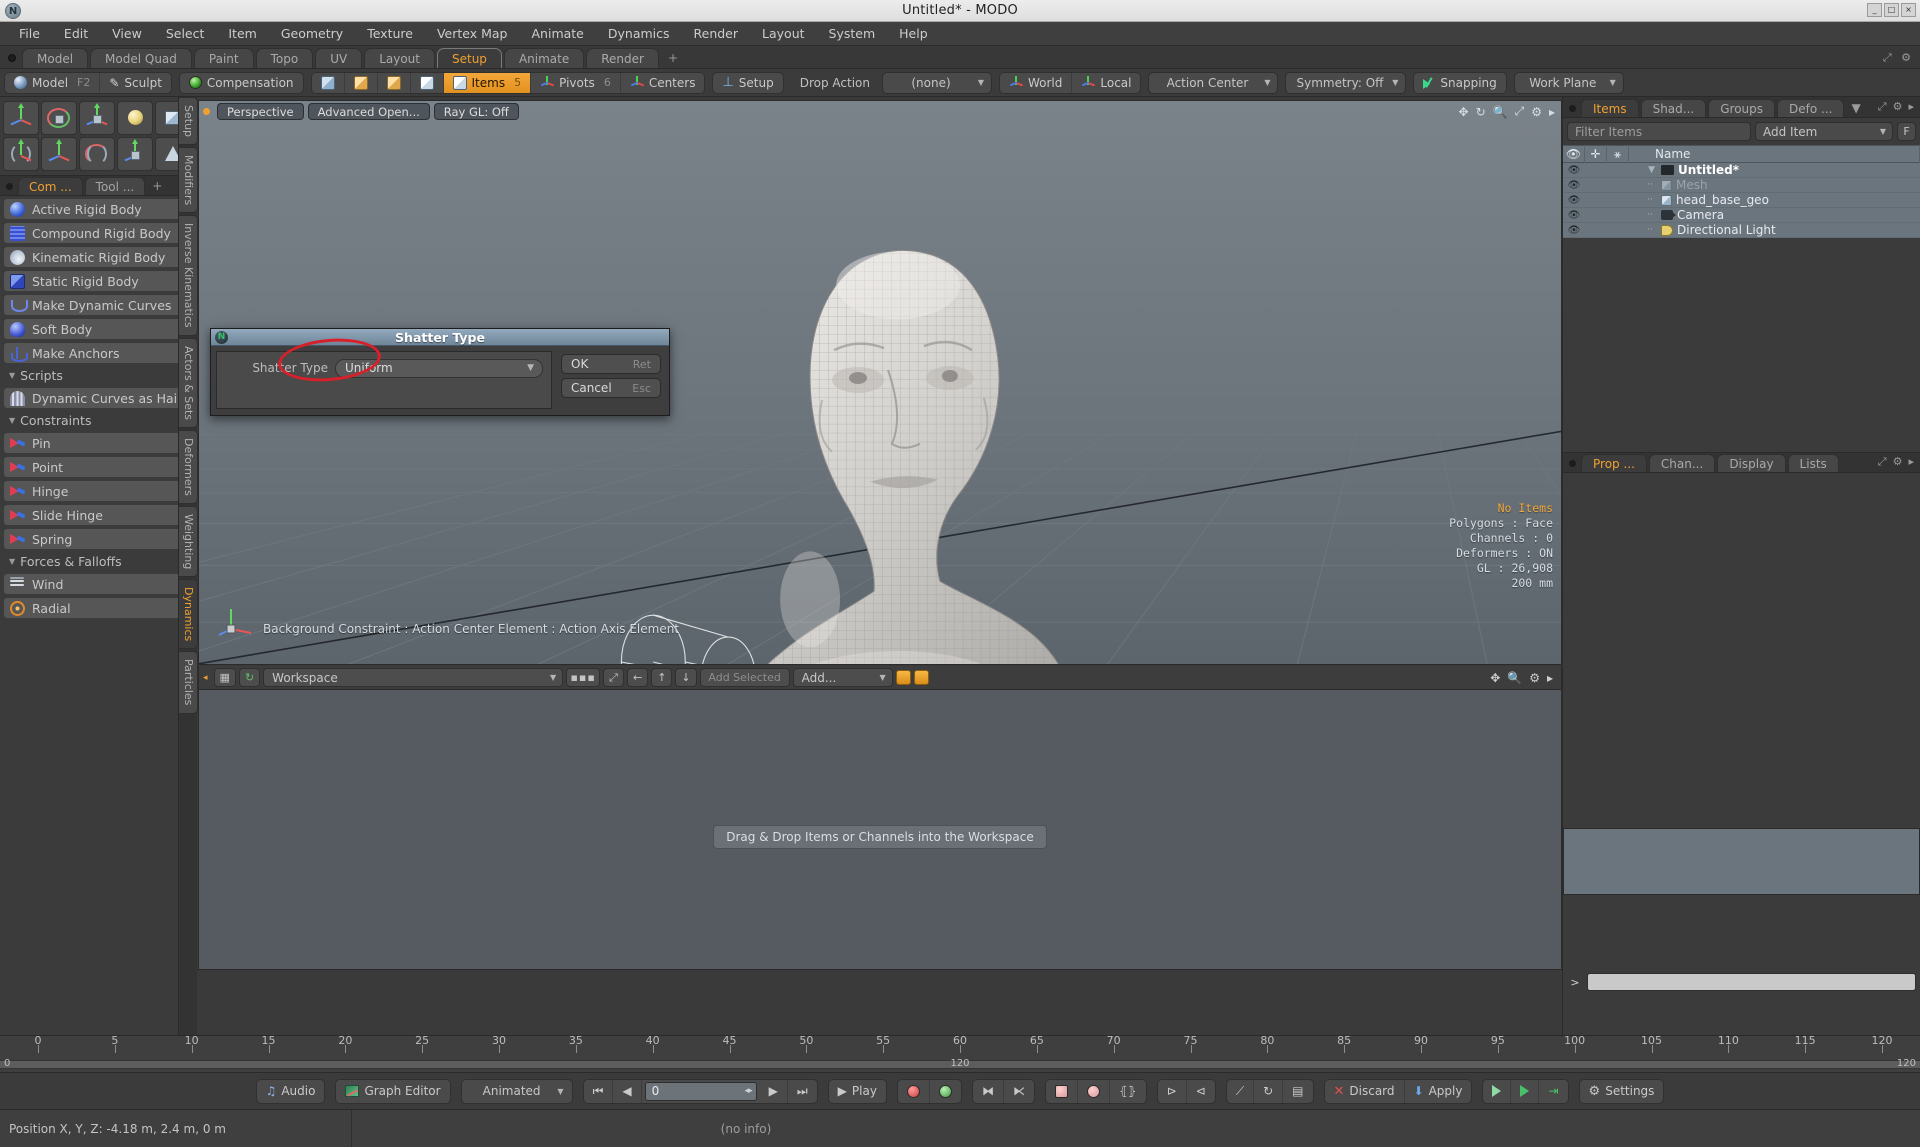 Image resolution: width=1920 pixels, height=1147 pixels. I want to click on menu-item-help: Help, so click(913, 33).